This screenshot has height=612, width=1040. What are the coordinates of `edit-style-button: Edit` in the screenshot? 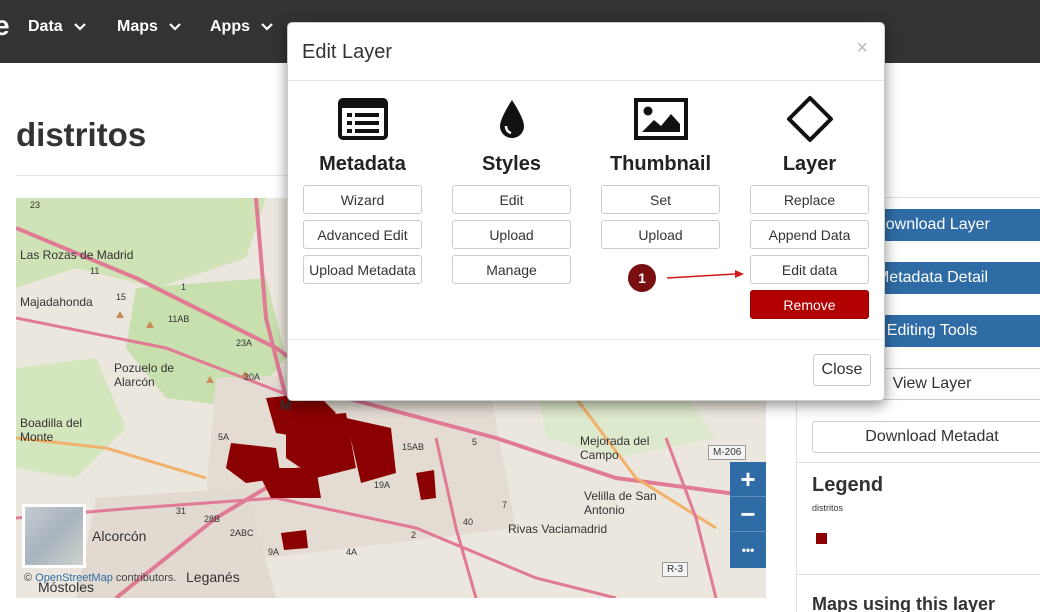 It's located at (511, 199).